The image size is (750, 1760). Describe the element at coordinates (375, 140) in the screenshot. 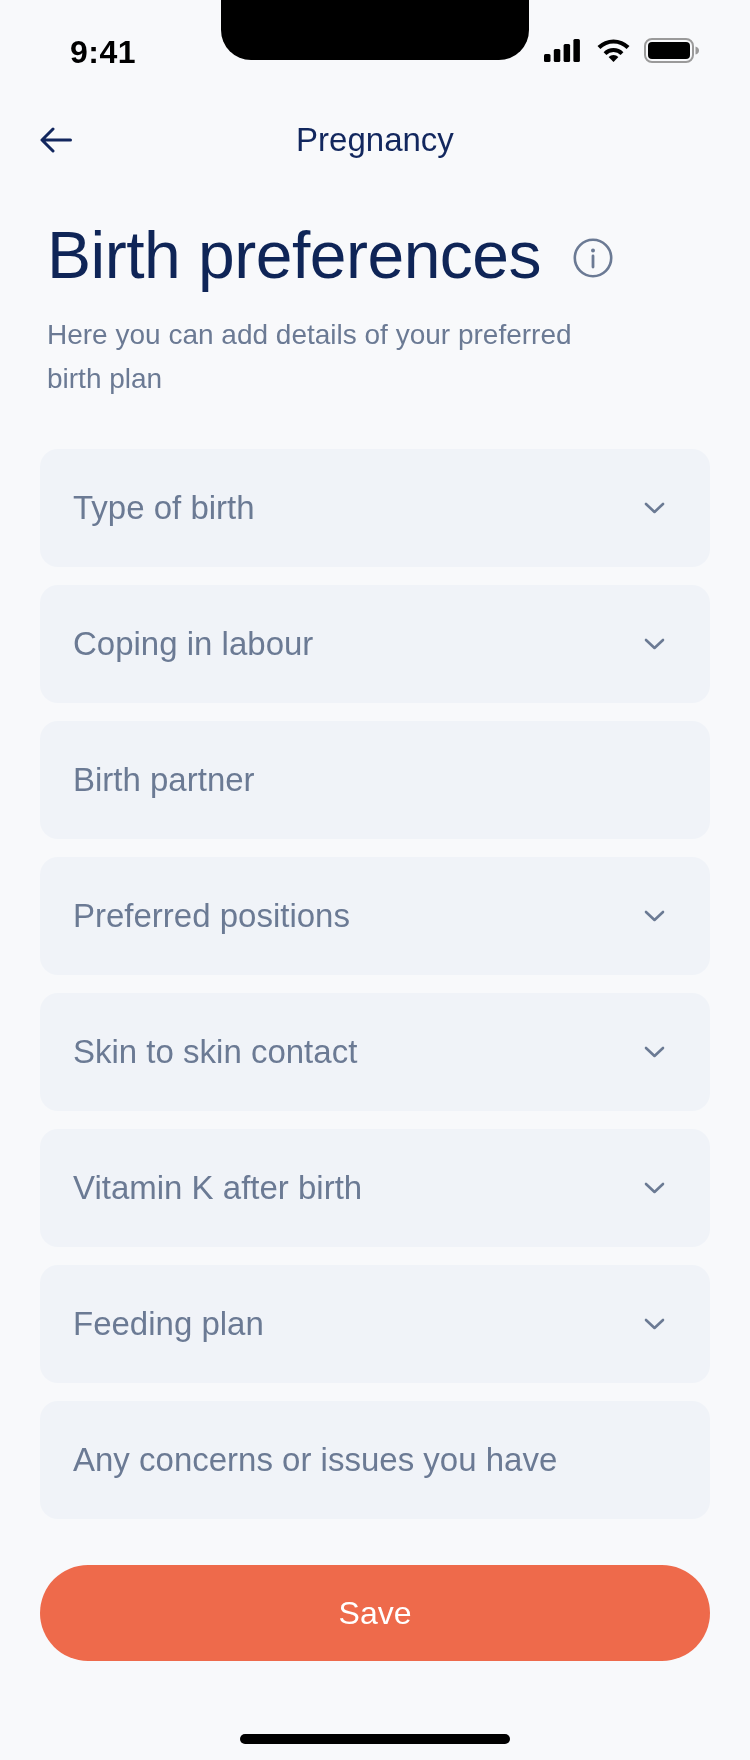

I see `header-title: Pregnancy` at that location.